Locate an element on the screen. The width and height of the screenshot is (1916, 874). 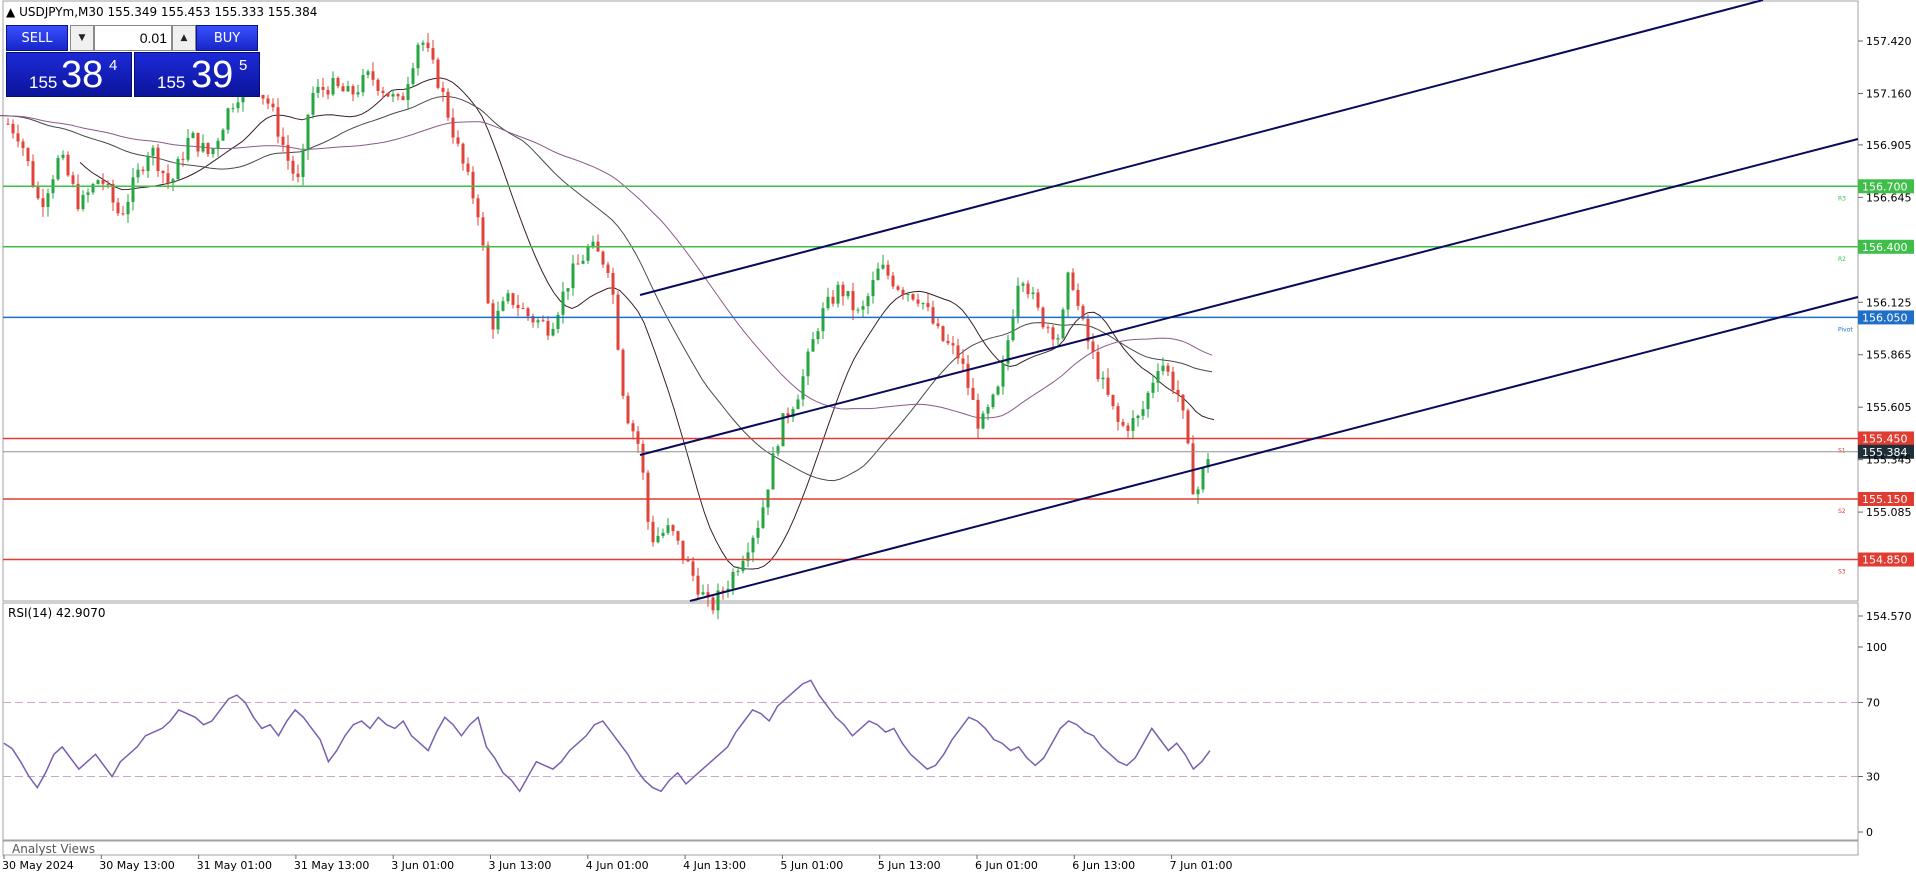
level-tag-s1: S1 is located at coordinates (1842, 450).